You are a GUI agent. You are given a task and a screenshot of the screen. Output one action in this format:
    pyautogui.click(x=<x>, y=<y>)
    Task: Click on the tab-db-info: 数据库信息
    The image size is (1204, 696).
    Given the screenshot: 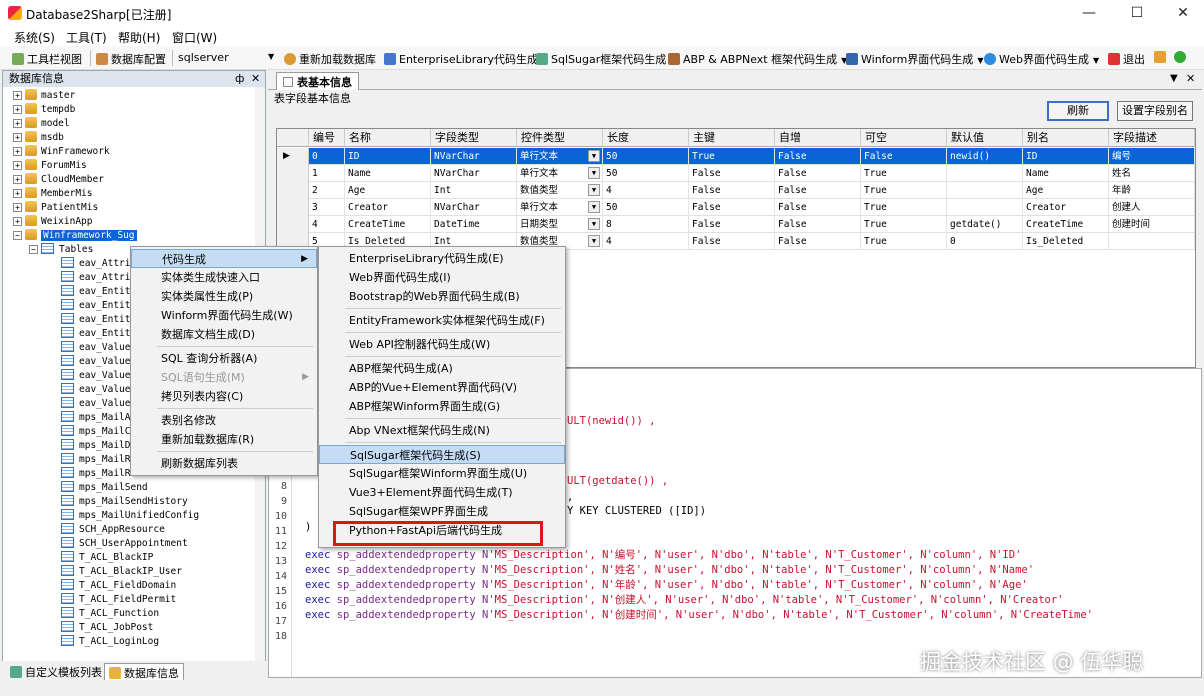 What is the action you would take?
    pyautogui.click(x=144, y=671)
    